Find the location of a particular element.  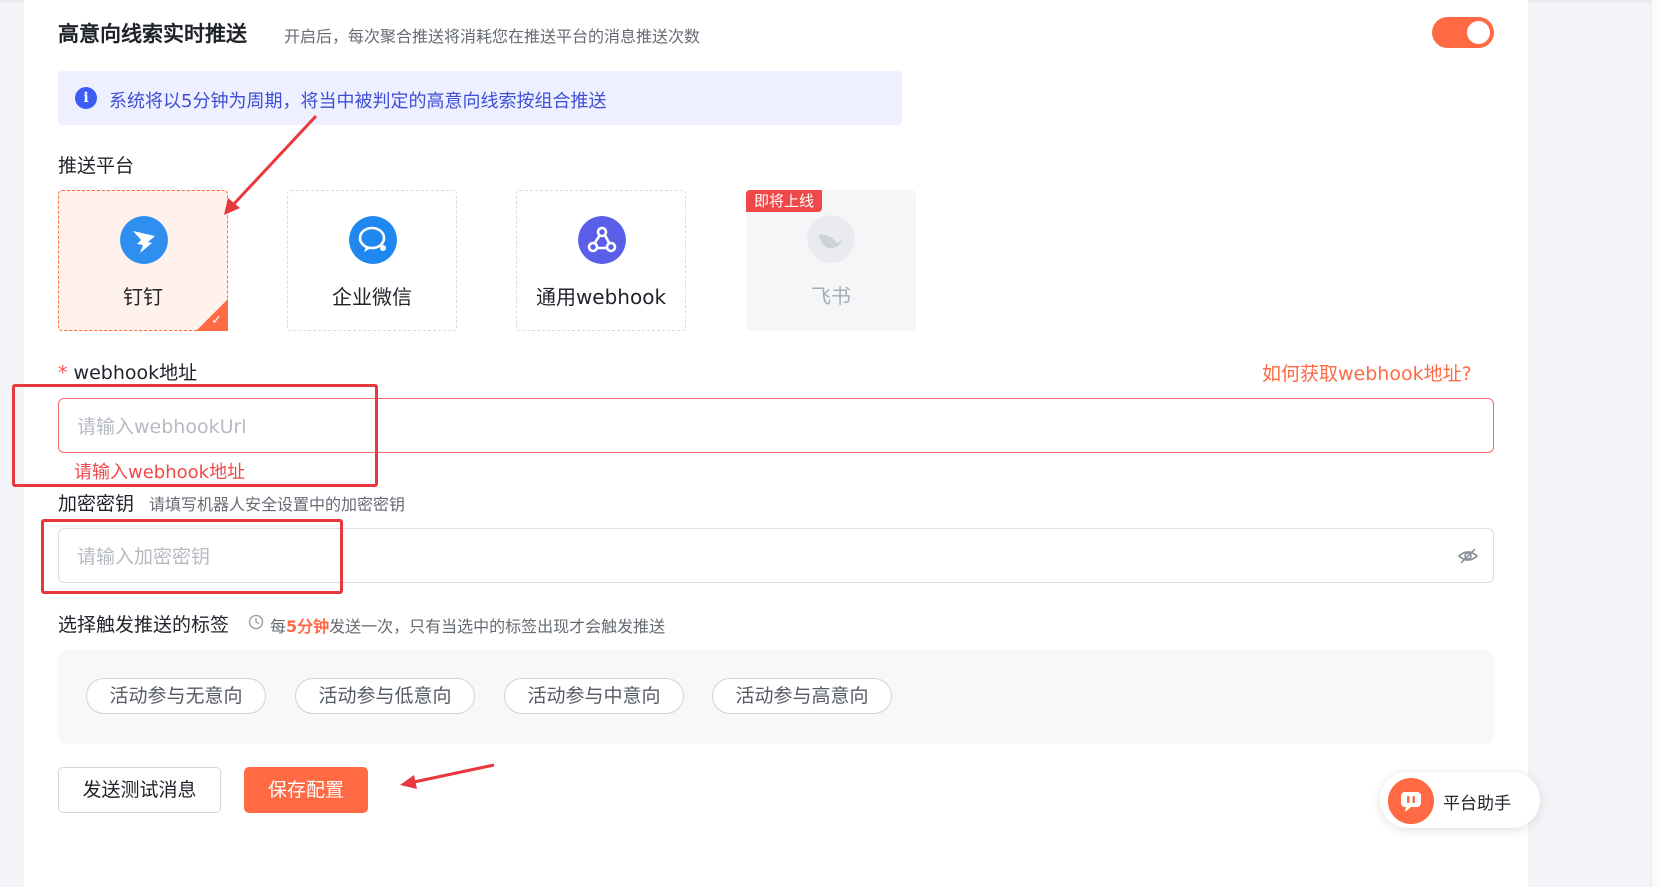

wecom-icon is located at coordinates (373, 240).